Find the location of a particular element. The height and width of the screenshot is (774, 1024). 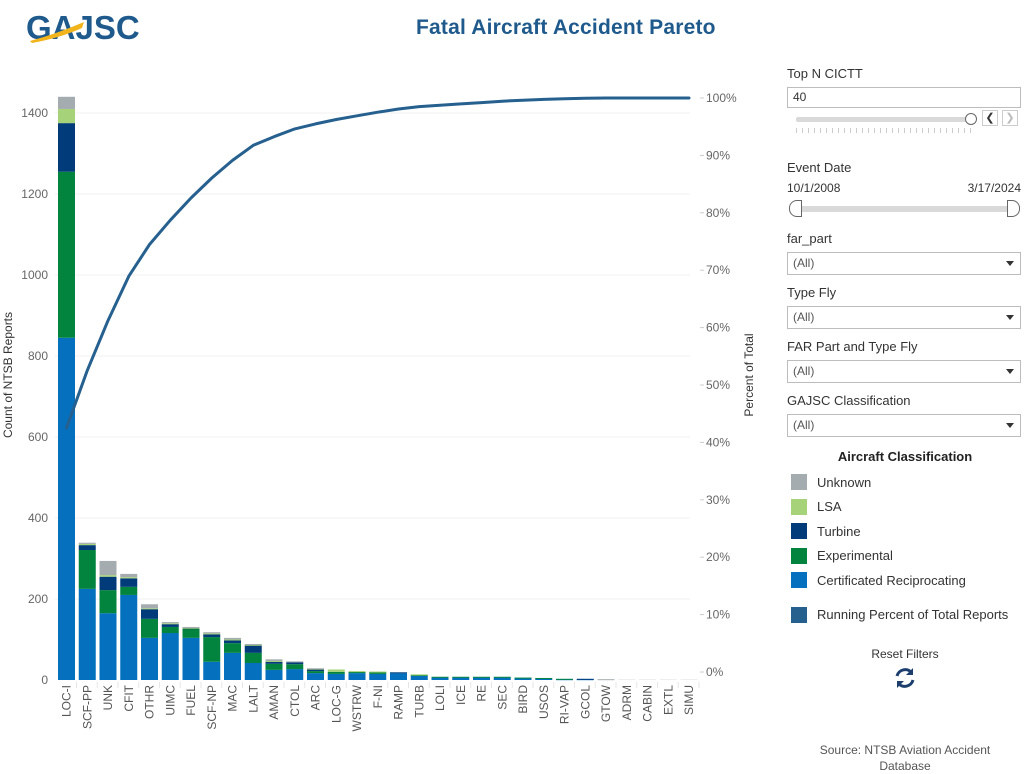

far-part-type-fly-select: (All) is located at coordinates (904, 371).